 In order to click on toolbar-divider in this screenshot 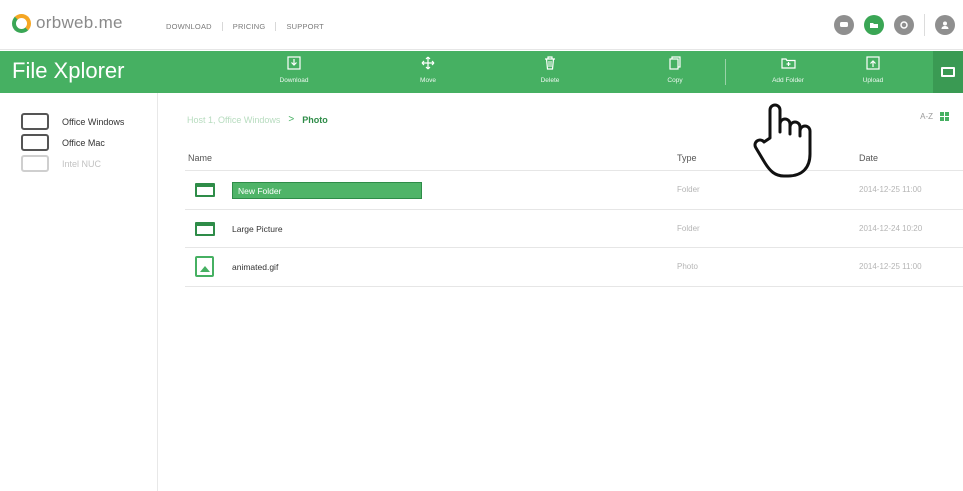, I will do `click(725, 72)`.